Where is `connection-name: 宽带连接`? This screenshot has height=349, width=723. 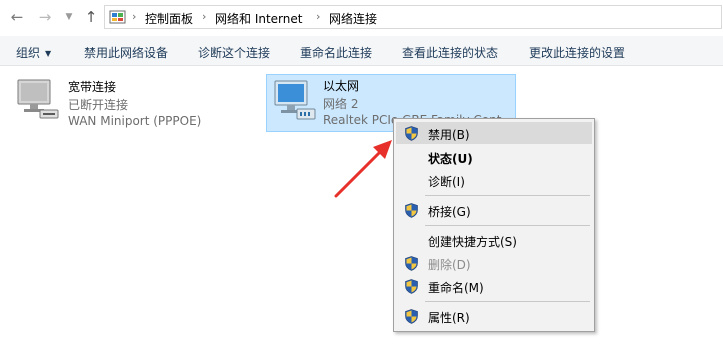 connection-name: 宽带连接 is located at coordinates (92, 87).